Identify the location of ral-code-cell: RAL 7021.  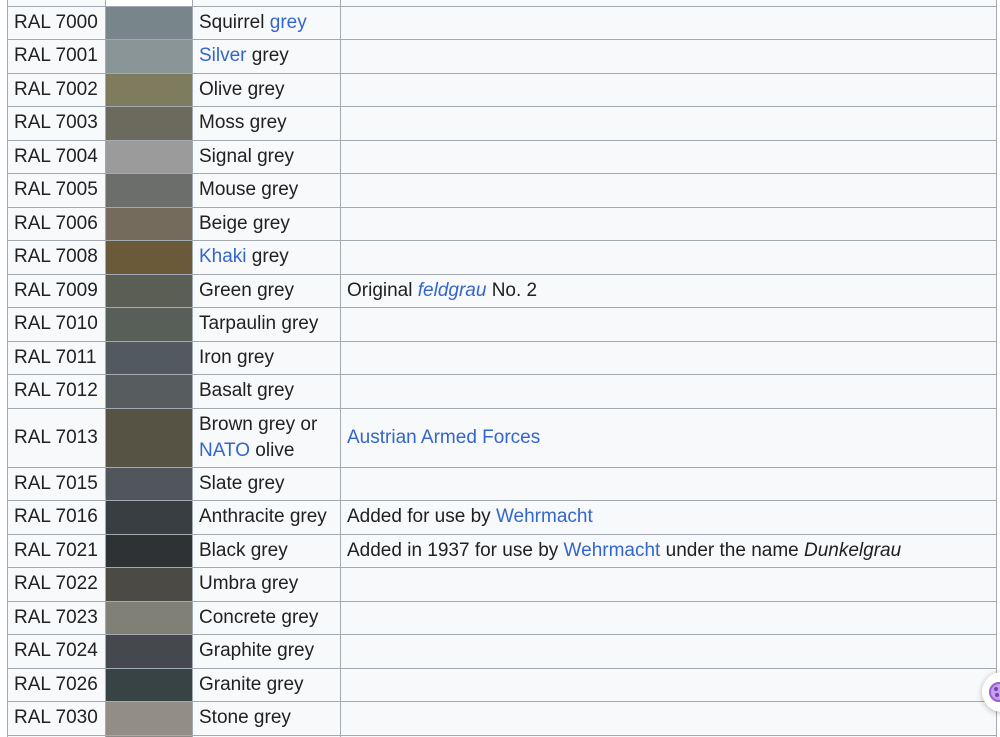
(56, 550).